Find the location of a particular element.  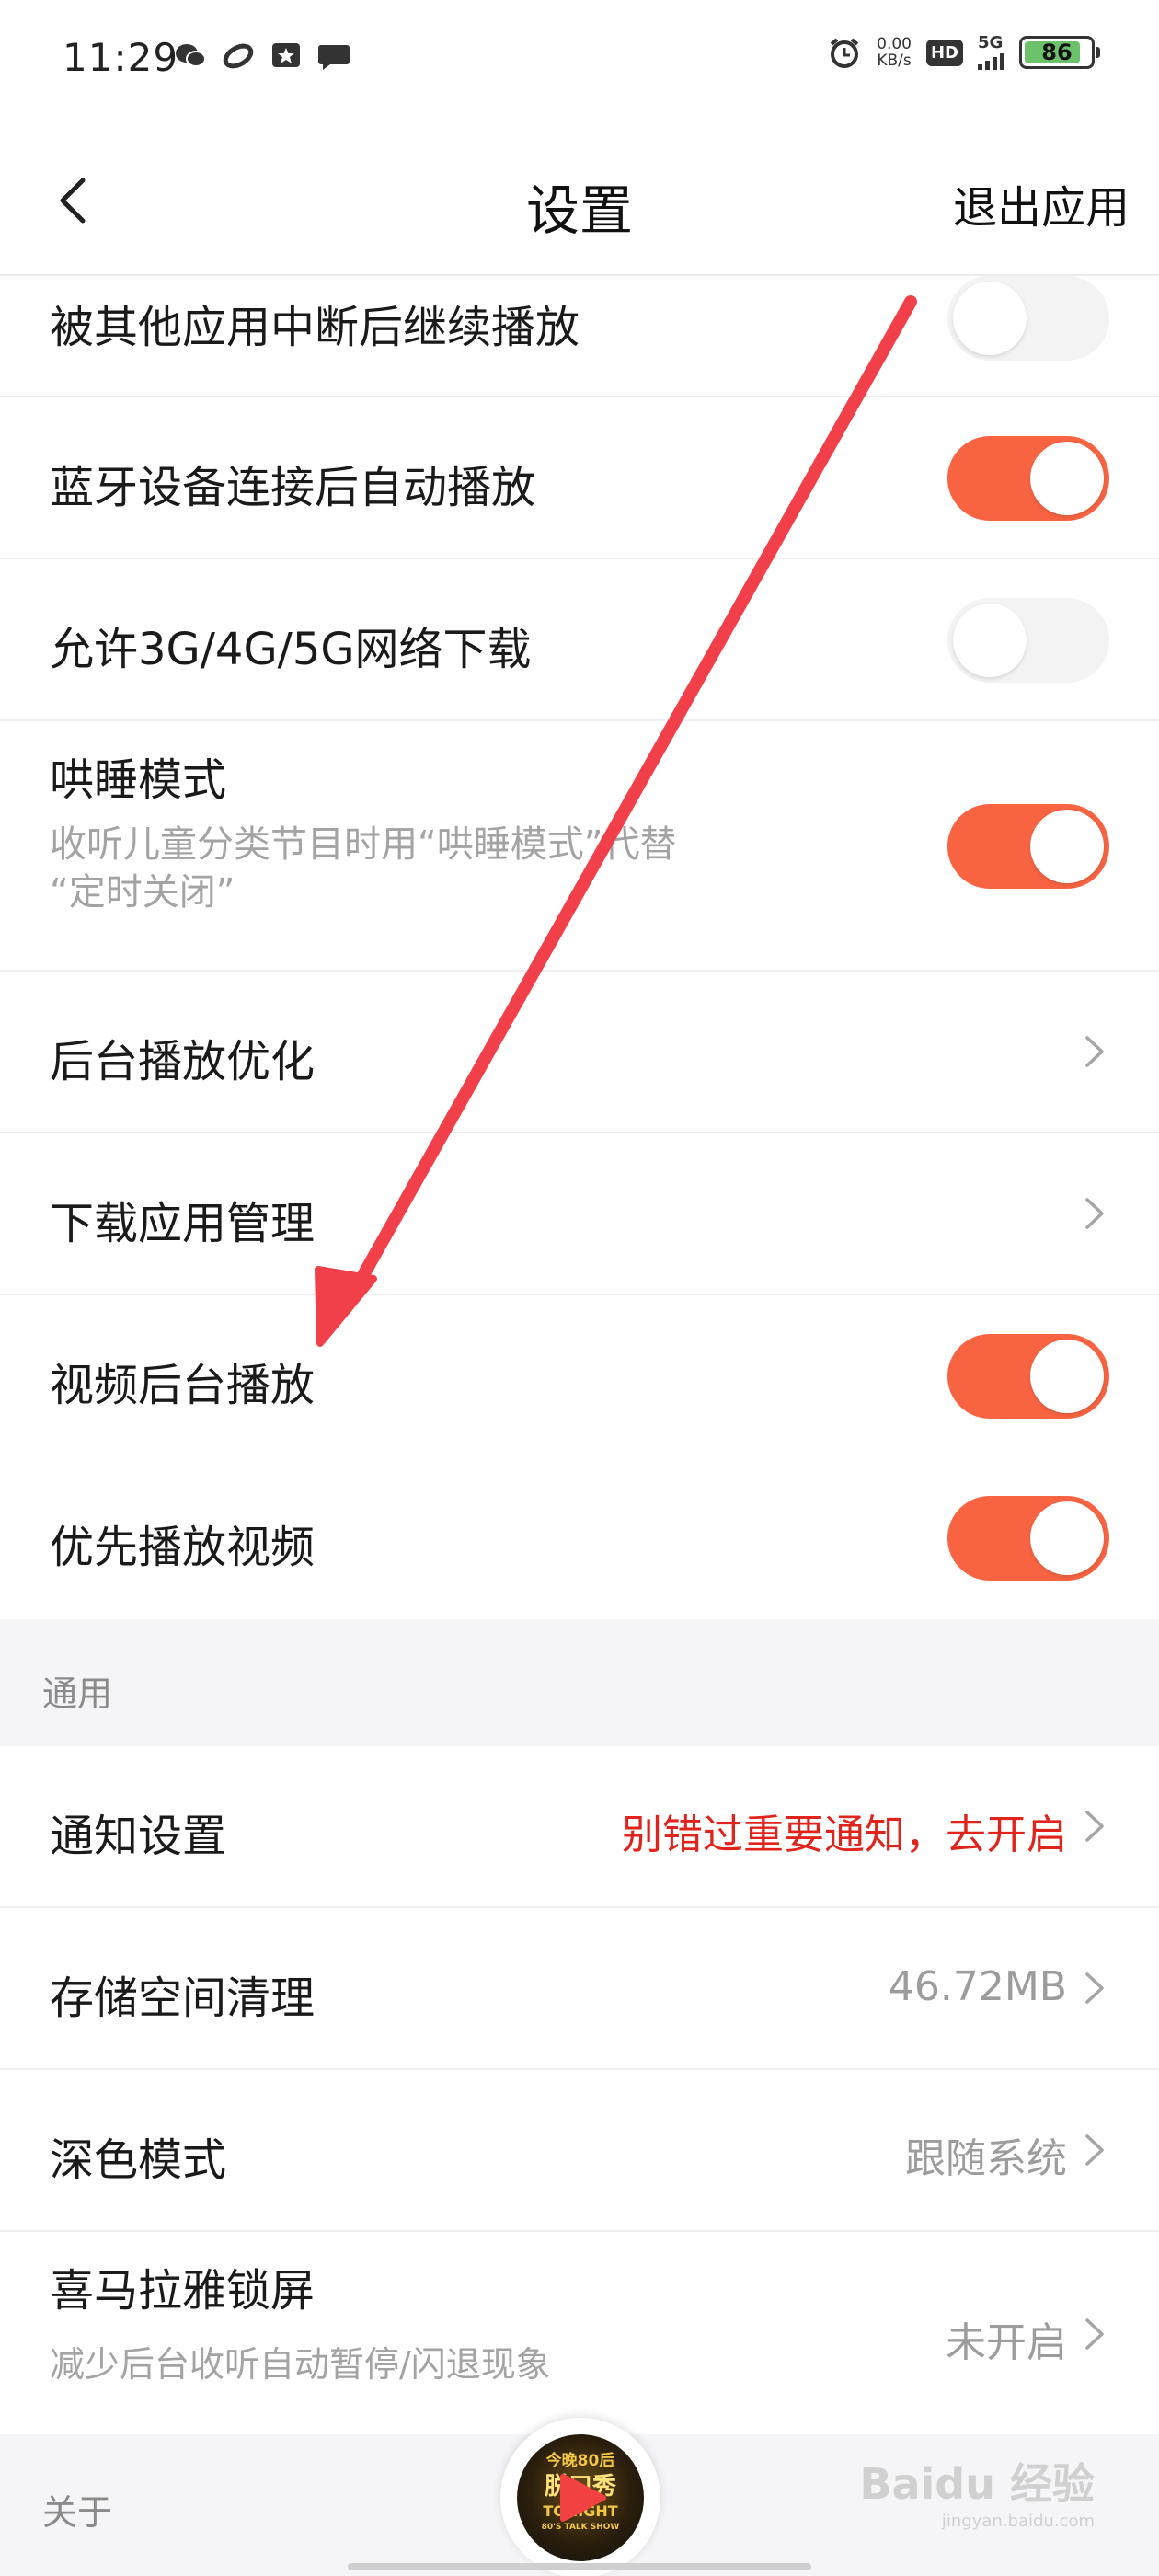

setting-label: 喜马拉雅锁屏 is located at coordinates (183, 2291).